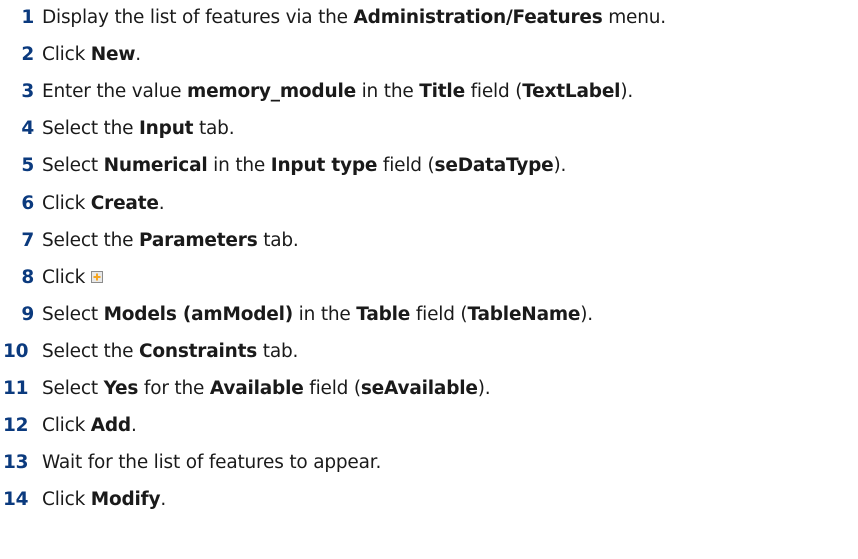  Describe the element at coordinates (27, 314) in the screenshot. I see `step-number: 9` at that location.